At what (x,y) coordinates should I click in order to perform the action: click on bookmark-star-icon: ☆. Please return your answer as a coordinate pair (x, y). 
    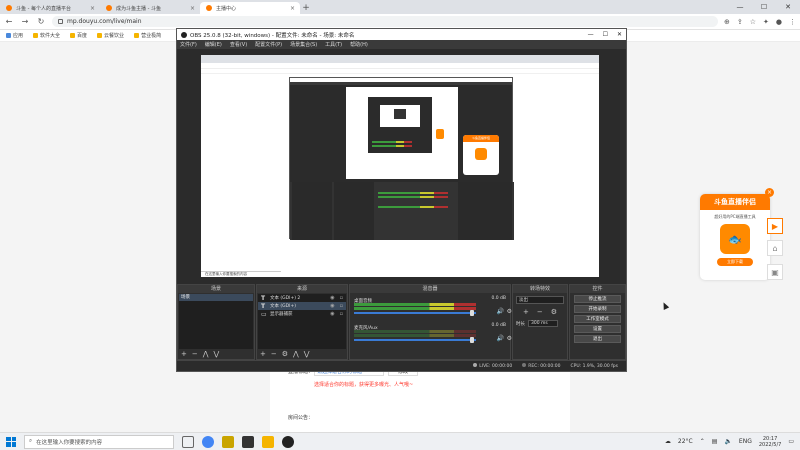
    Looking at the image, I should click on (753, 22).